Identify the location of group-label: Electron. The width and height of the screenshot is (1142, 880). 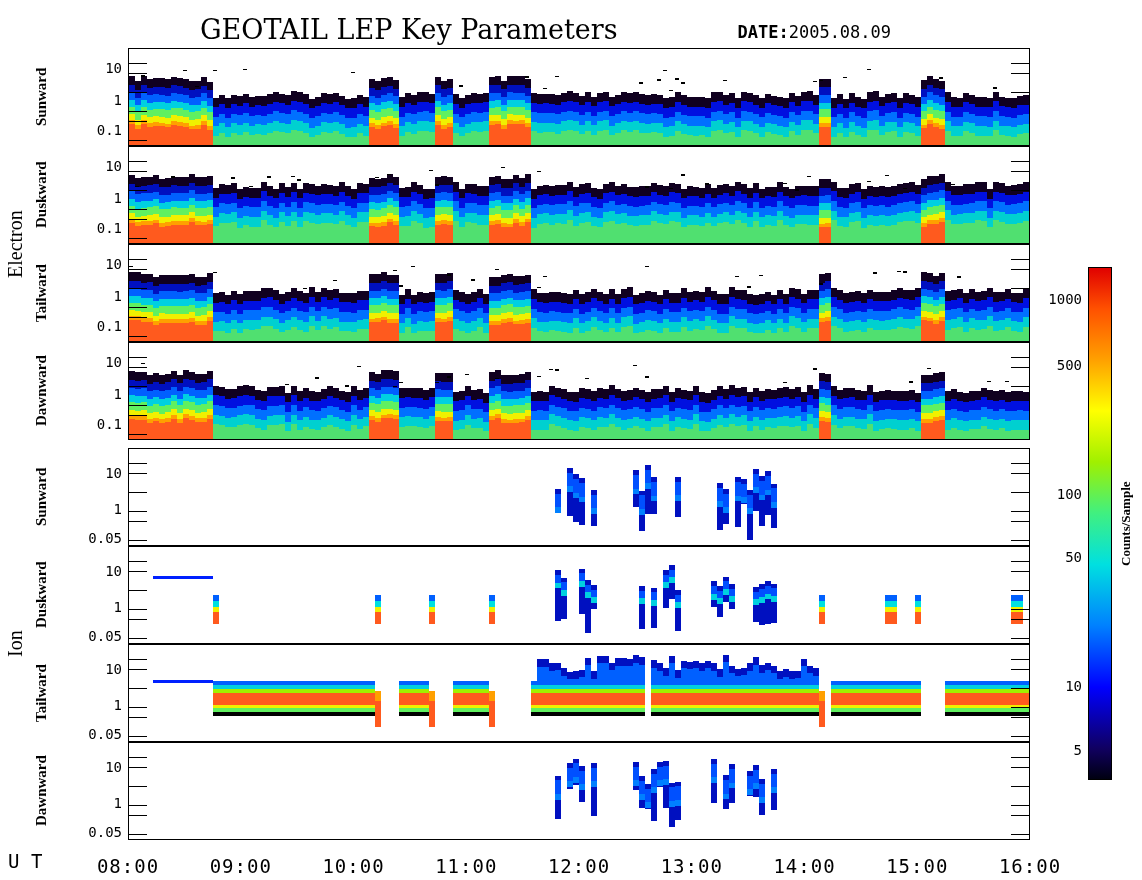
(15, 244).